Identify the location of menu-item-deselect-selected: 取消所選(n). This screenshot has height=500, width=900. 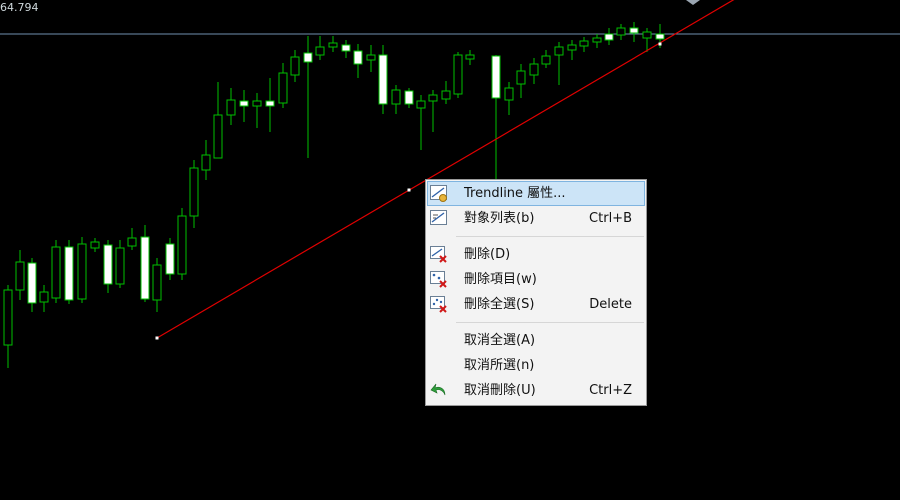
(536, 365).